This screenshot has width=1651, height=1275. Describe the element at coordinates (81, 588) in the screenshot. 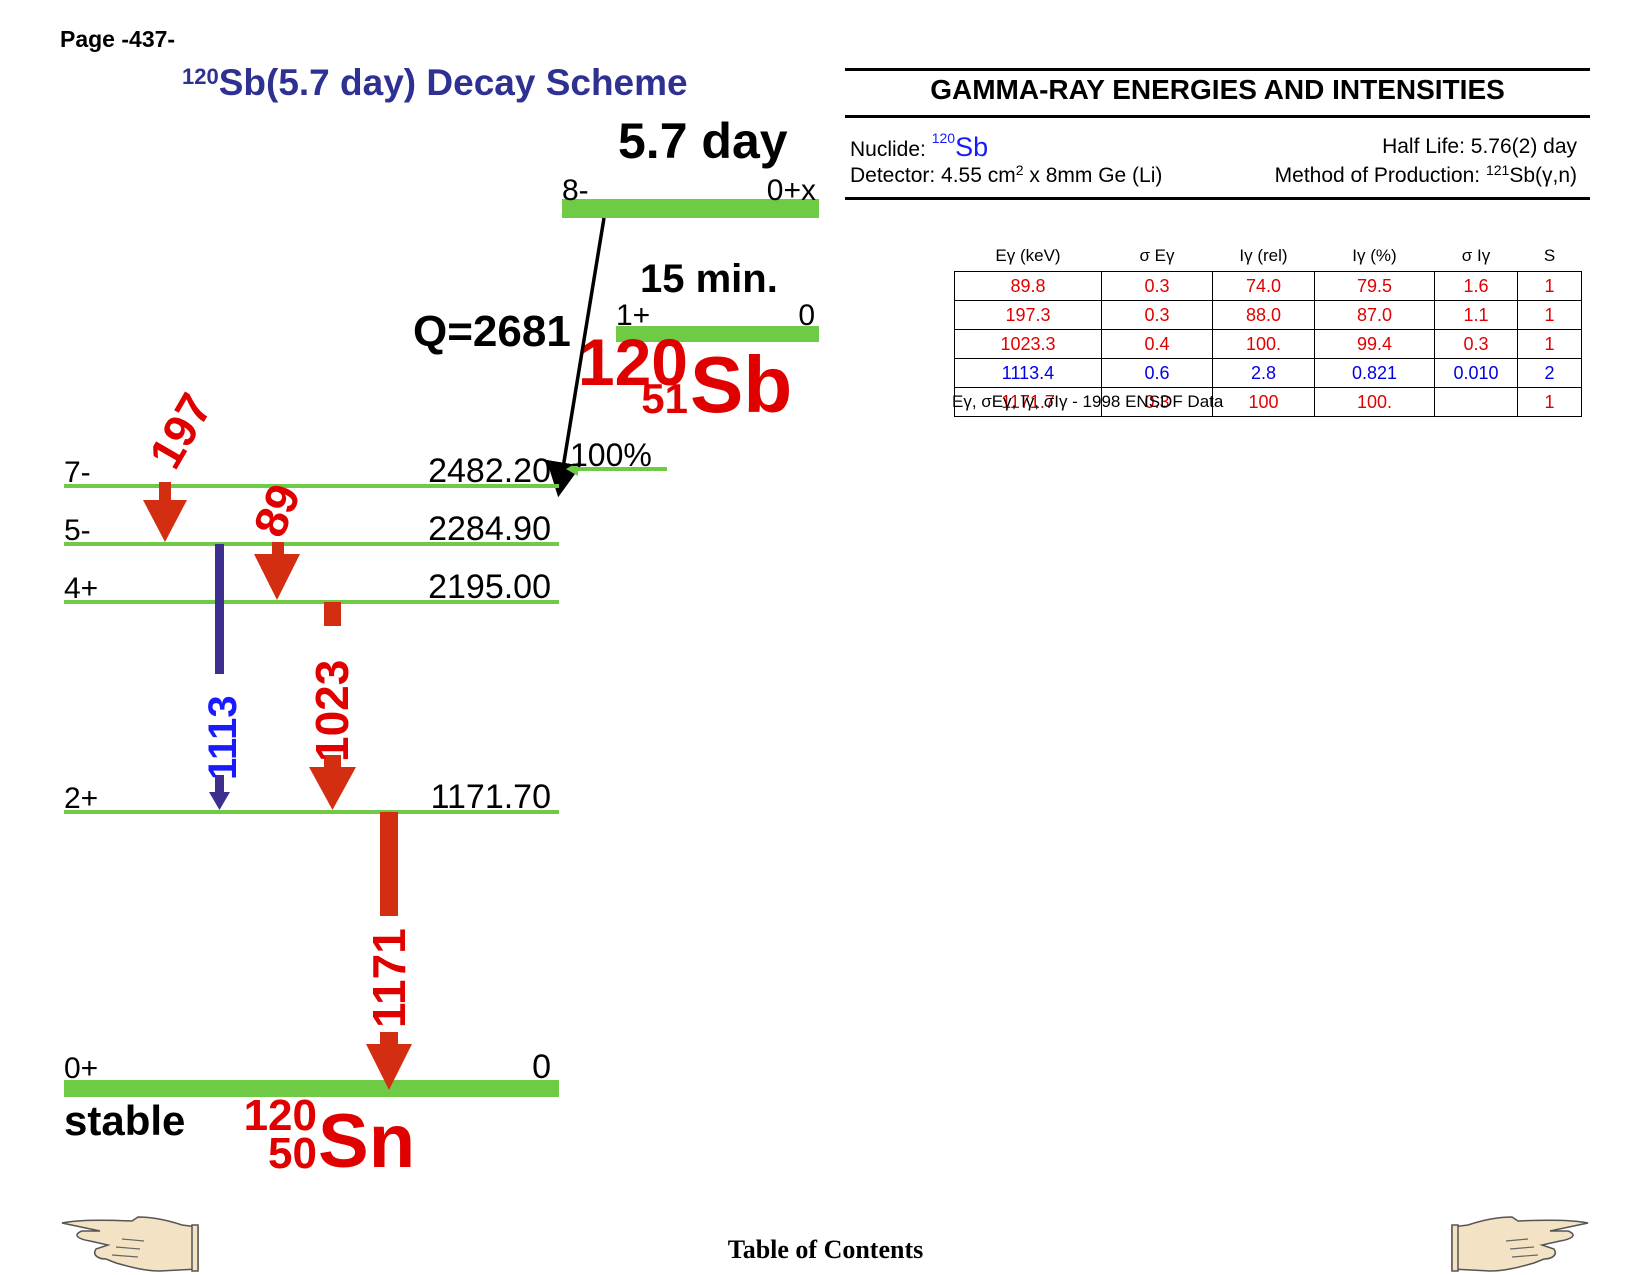

I see `level-spin: 4+` at that location.